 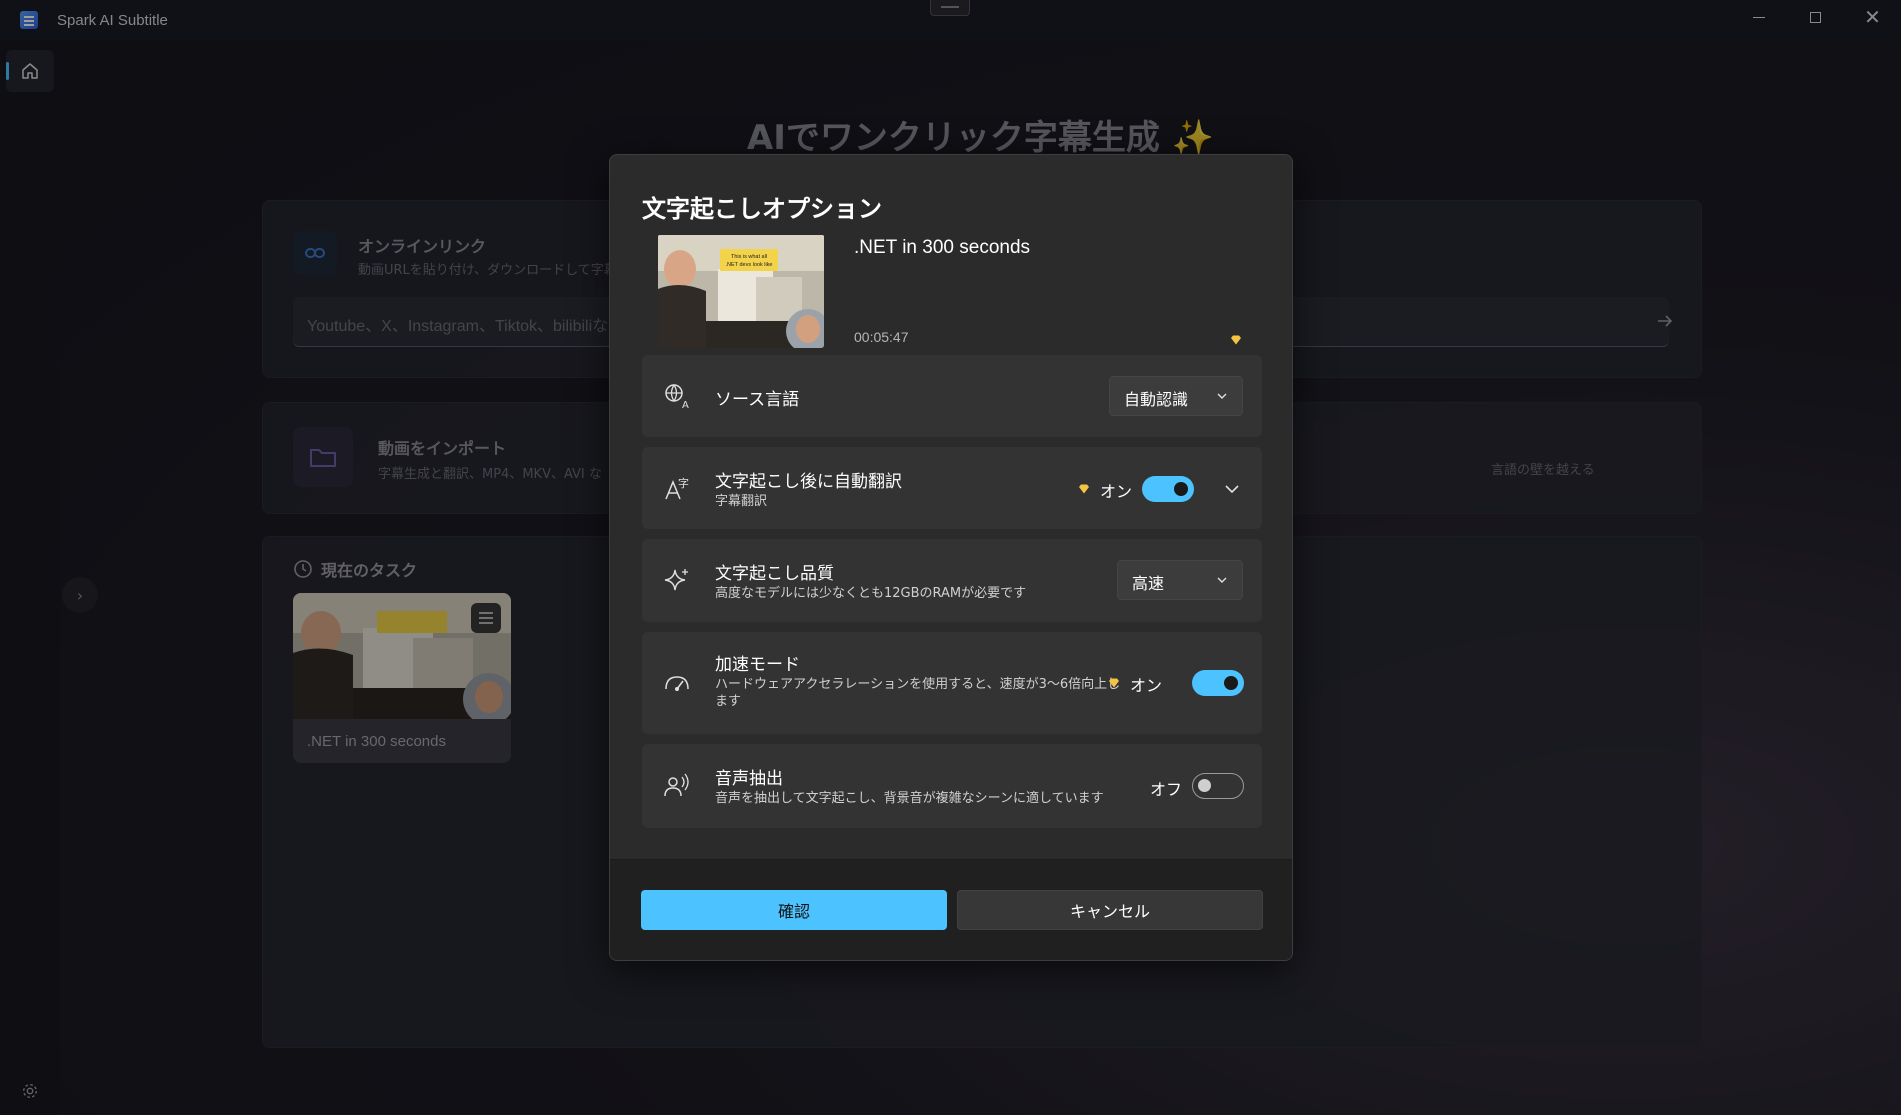 I want to click on voice-extraction-sublabel: 音声を抽出して文字起こし、背景音が複雑なシーンに適しています, so click(x=909, y=798).